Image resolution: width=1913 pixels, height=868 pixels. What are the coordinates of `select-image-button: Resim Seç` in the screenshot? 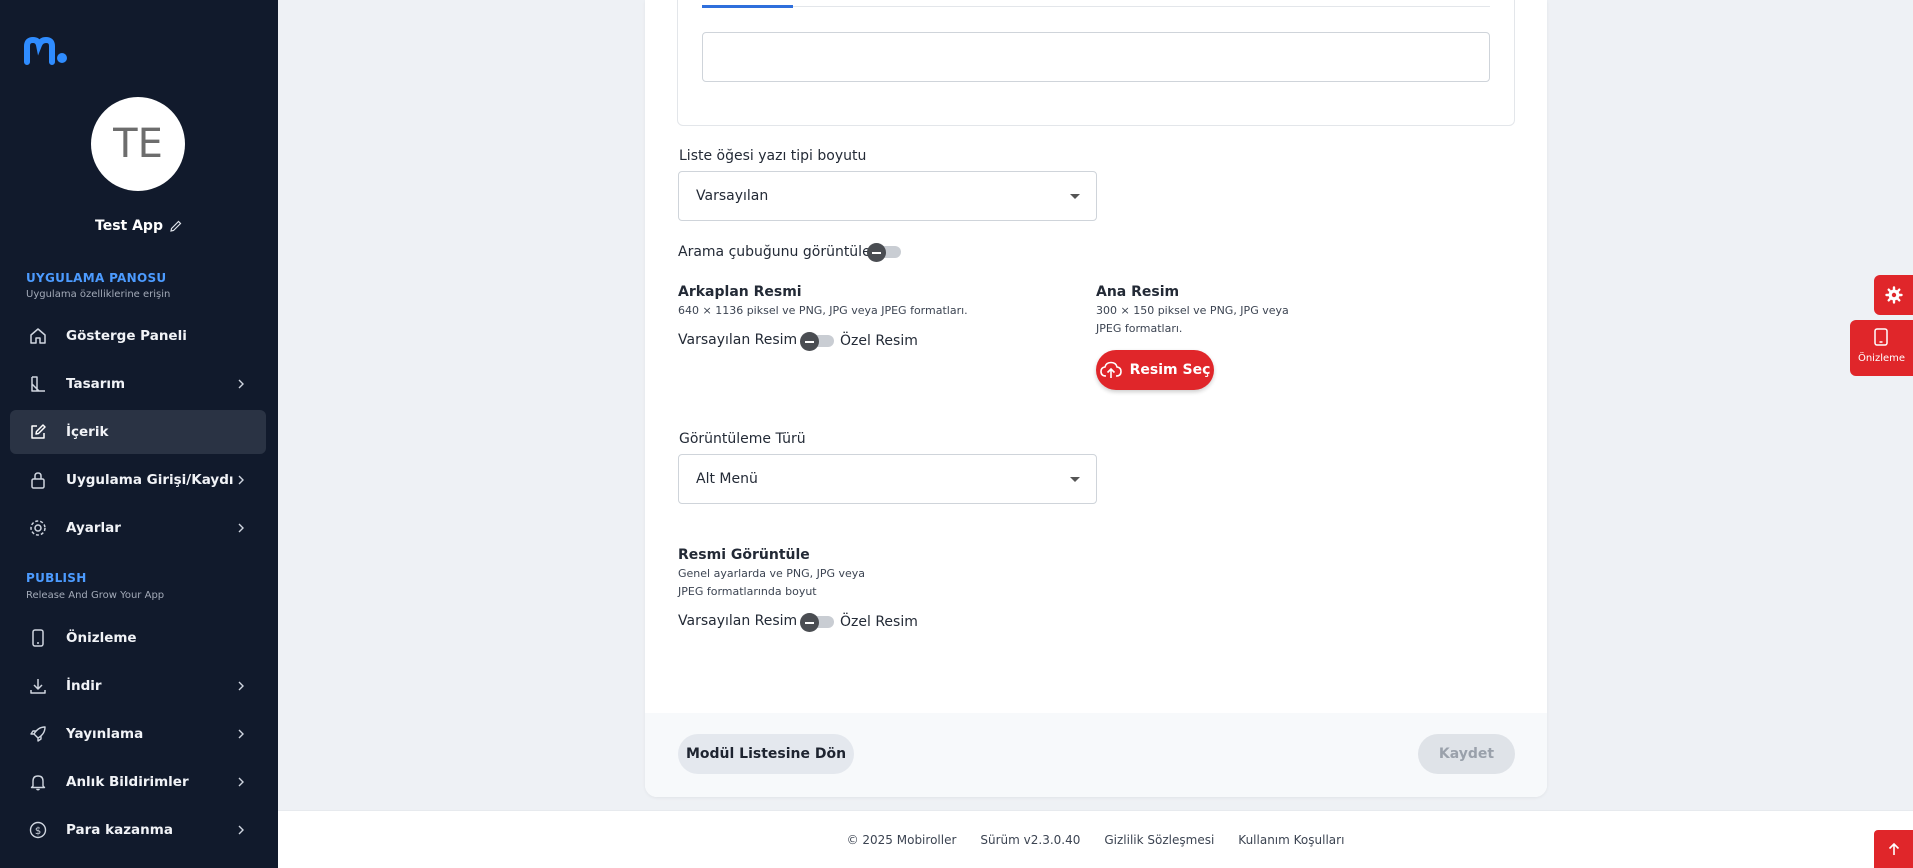 It's located at (1155, 370).